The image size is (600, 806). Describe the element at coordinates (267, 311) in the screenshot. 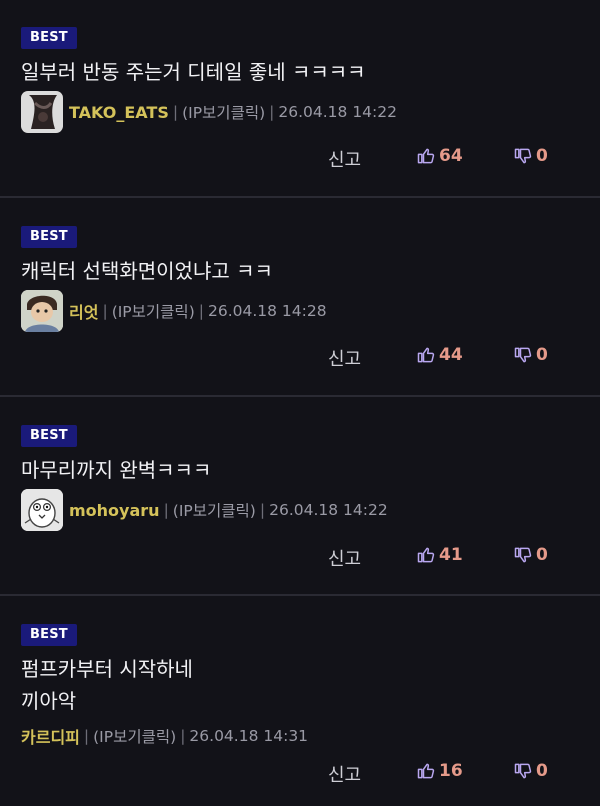

I see `comment-date: 26.04.18 14:28` at that location.